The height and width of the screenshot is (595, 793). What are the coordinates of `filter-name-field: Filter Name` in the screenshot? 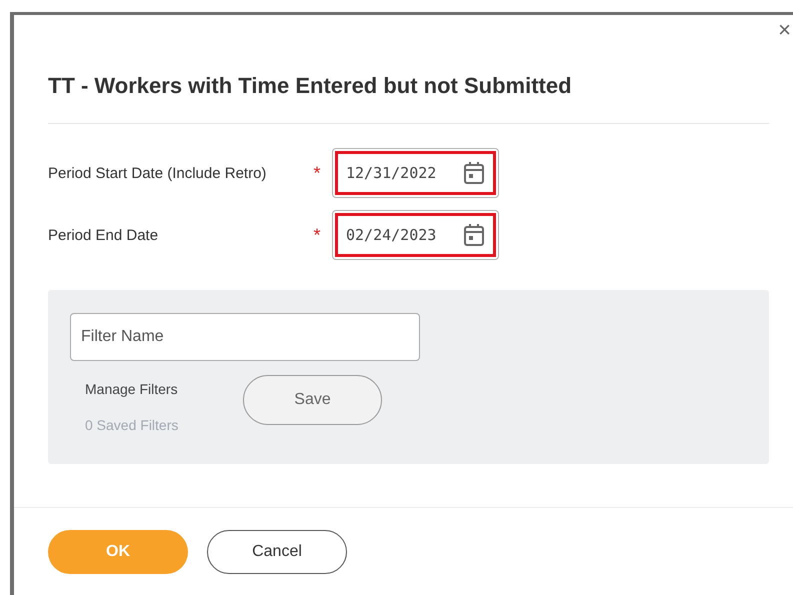 It's located at (245, 337).